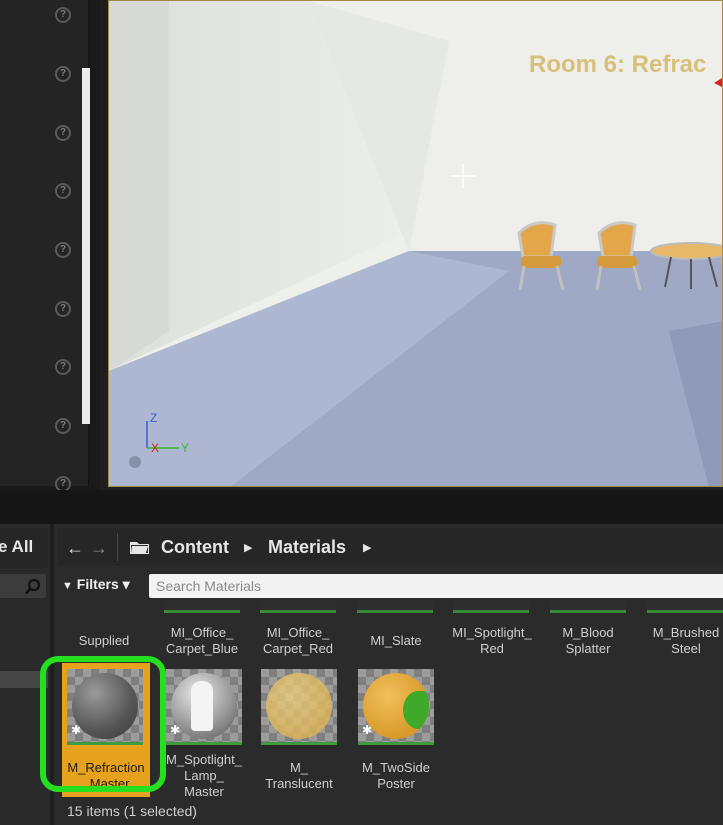 Image resolution: width=723 pixels, height=825 pixels. I want to click on asset-thumbnail-translucent, so click(299, 707).